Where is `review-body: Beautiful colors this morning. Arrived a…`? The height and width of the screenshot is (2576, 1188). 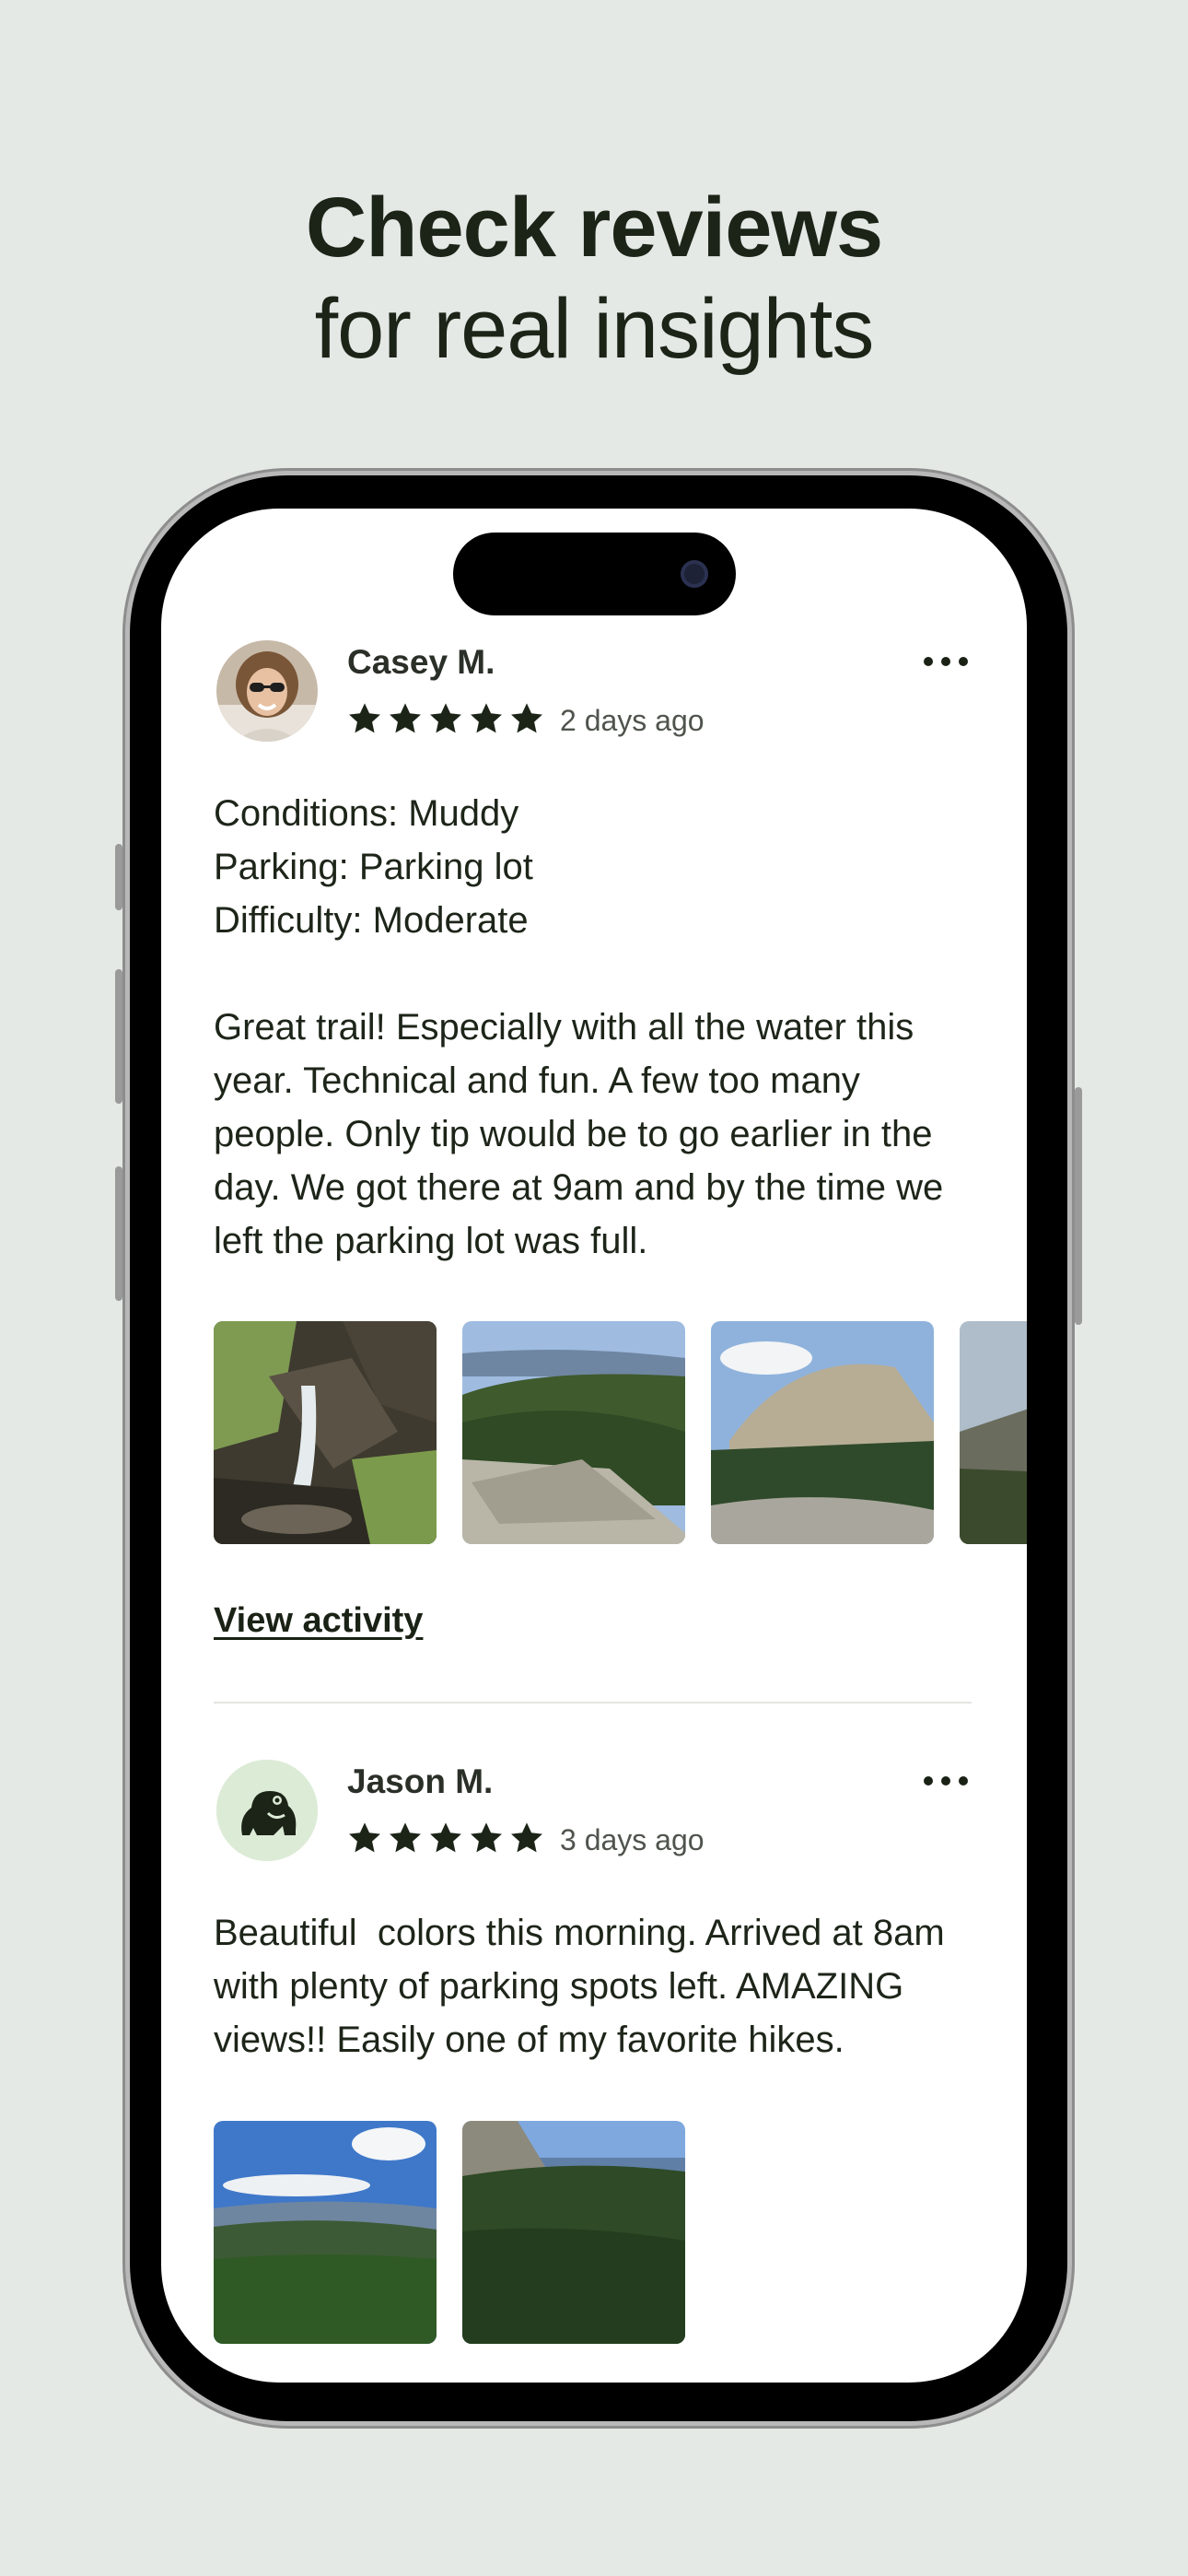 review-body: Beautiful colors this morning. Arrived a… is located at coordinates (584, 1986).